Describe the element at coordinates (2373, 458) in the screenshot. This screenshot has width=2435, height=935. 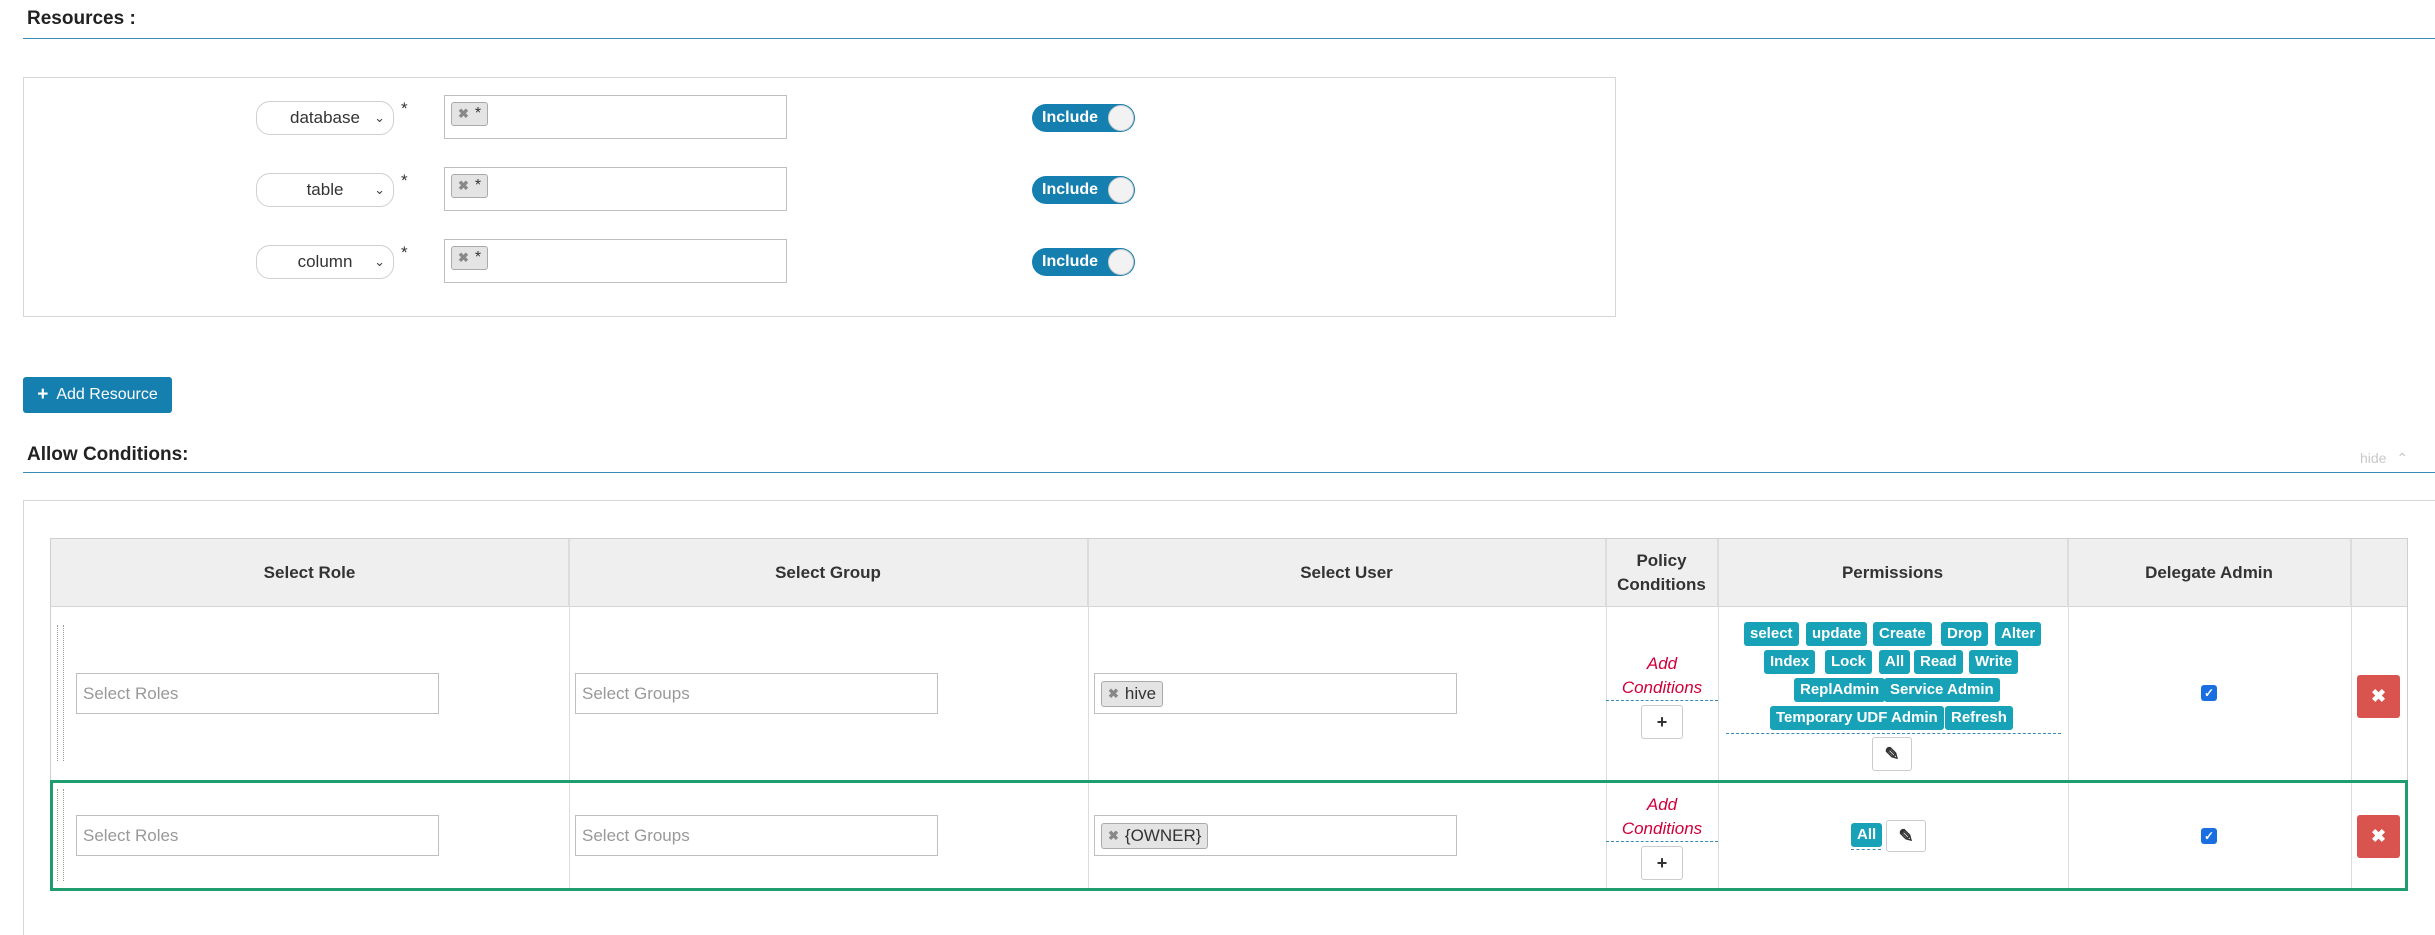
I see `hide-label: hide` at that location.